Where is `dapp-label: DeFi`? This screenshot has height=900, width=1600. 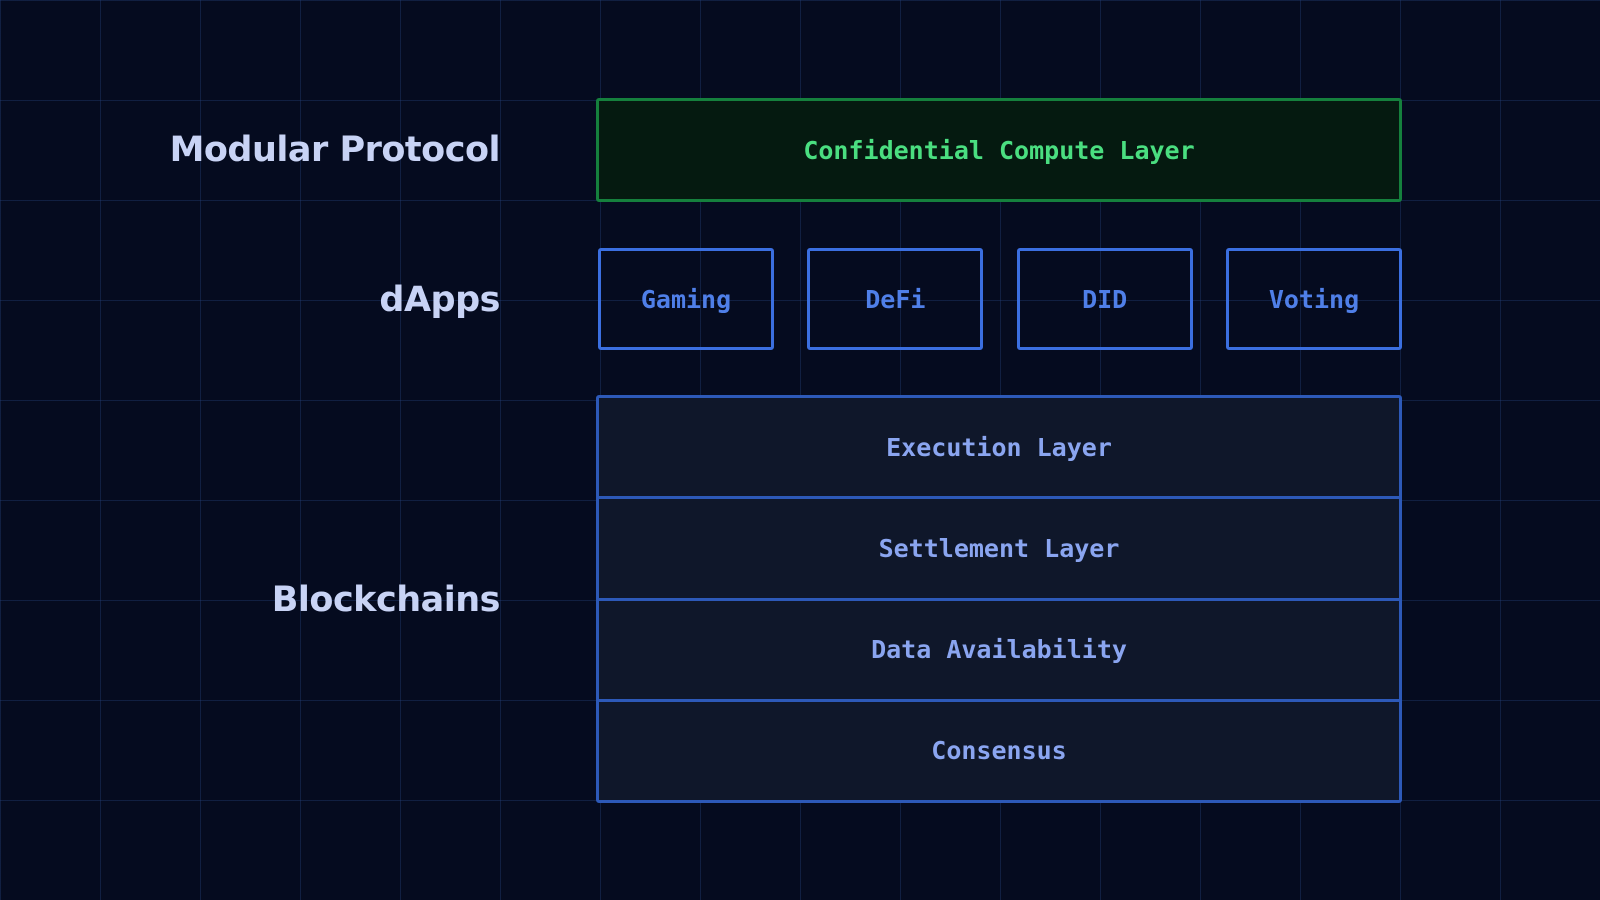
dapp-label: DeFi is located at coordinates (895, 299).